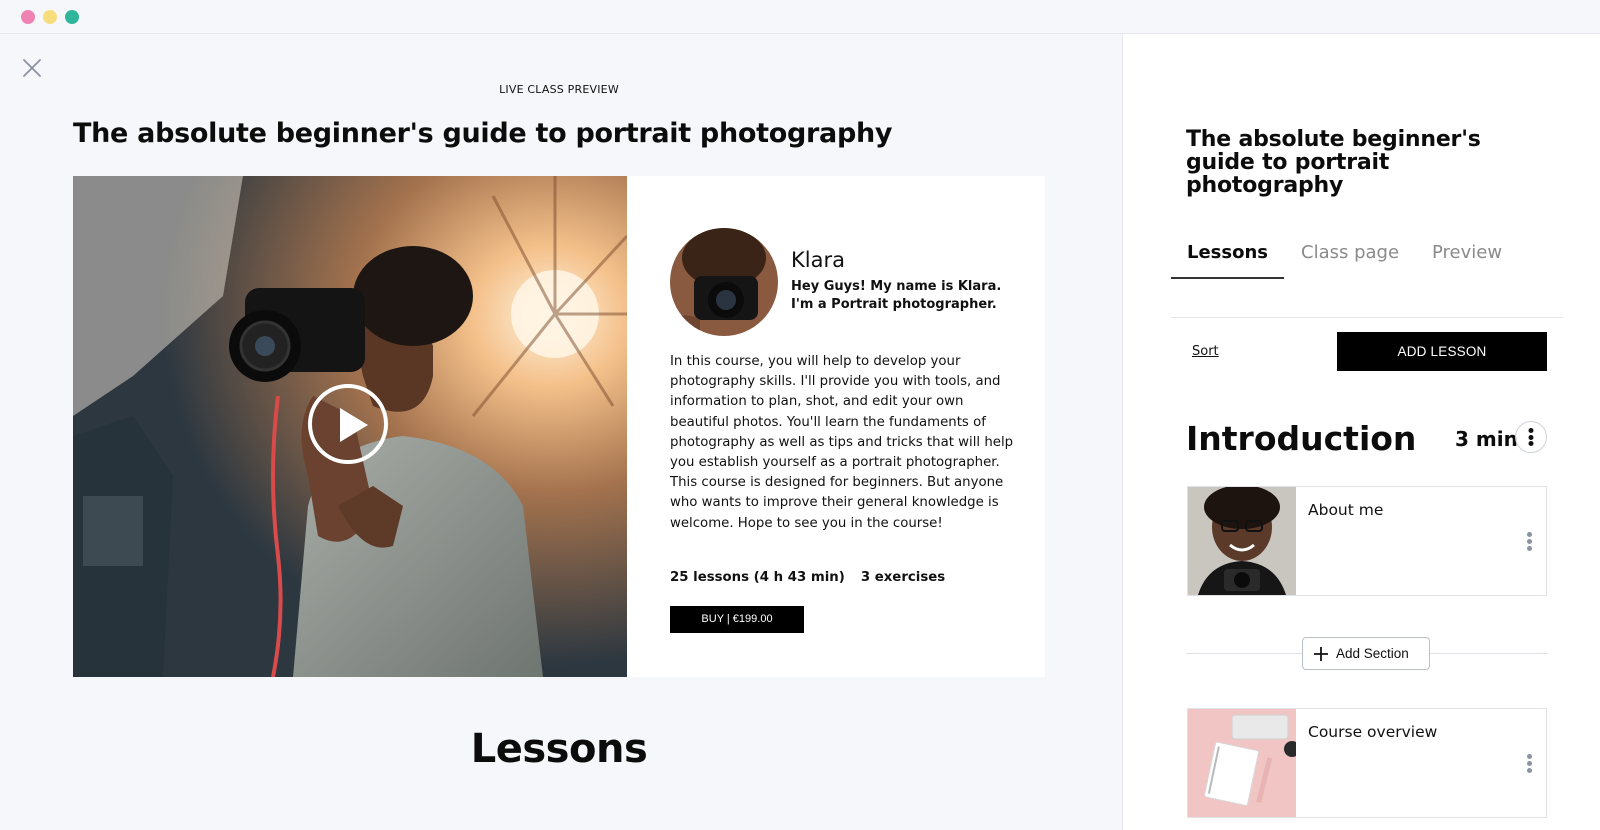 The image size is (1600, 830). I want to click on window-titlebar, so click(800, 17).